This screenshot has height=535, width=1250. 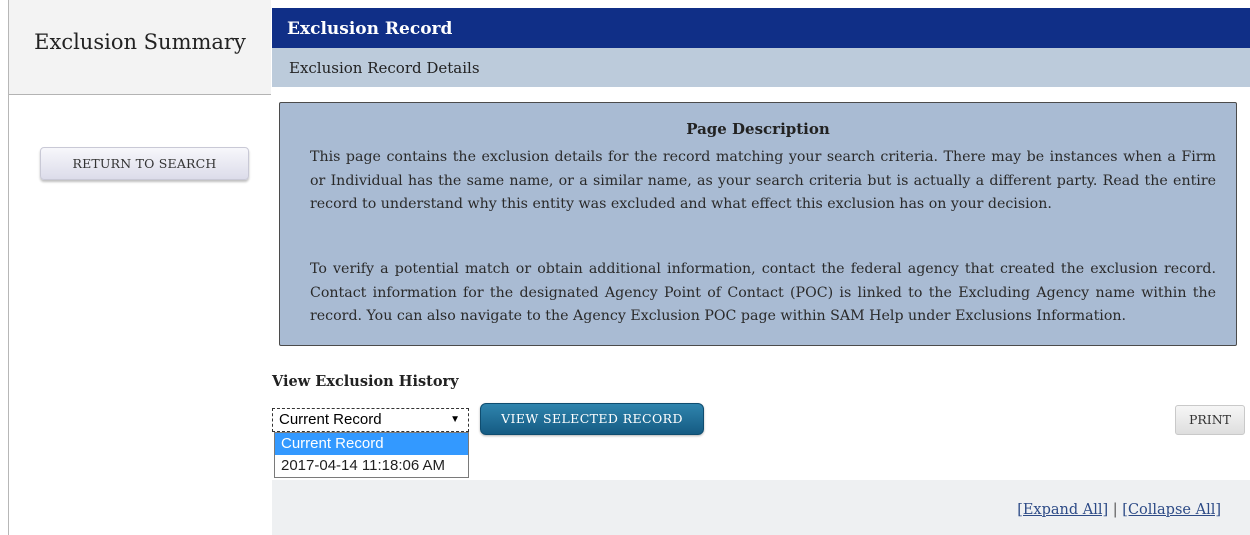 I want to click on select-current-value: Current Record, so click(x=330, y=419).